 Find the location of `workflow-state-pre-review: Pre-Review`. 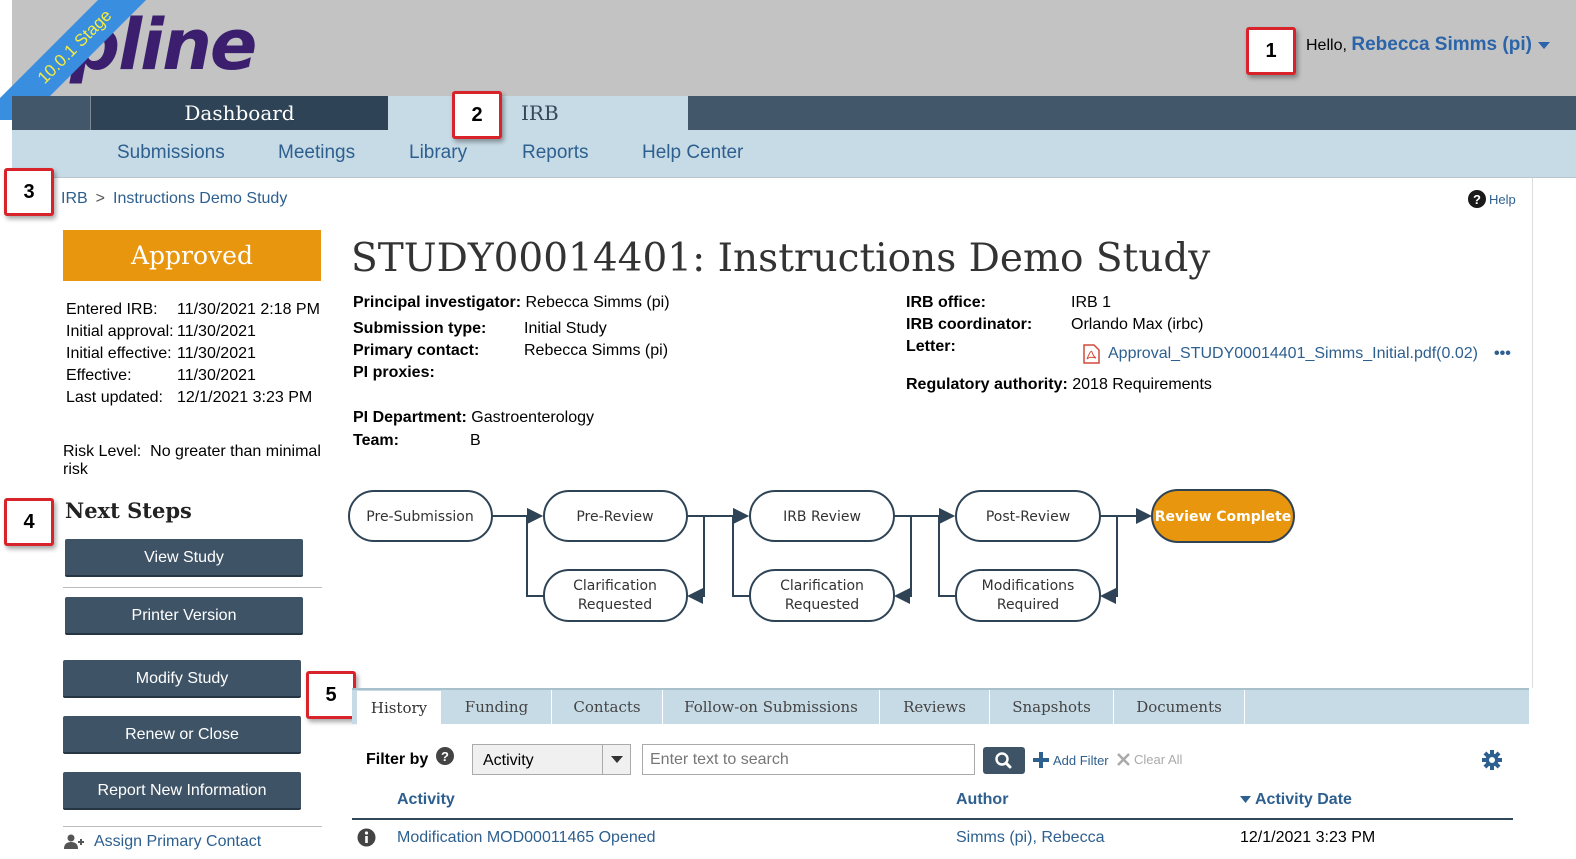

workflow-state-pre-review: Pre-Review is located at coordinates (615, 516).